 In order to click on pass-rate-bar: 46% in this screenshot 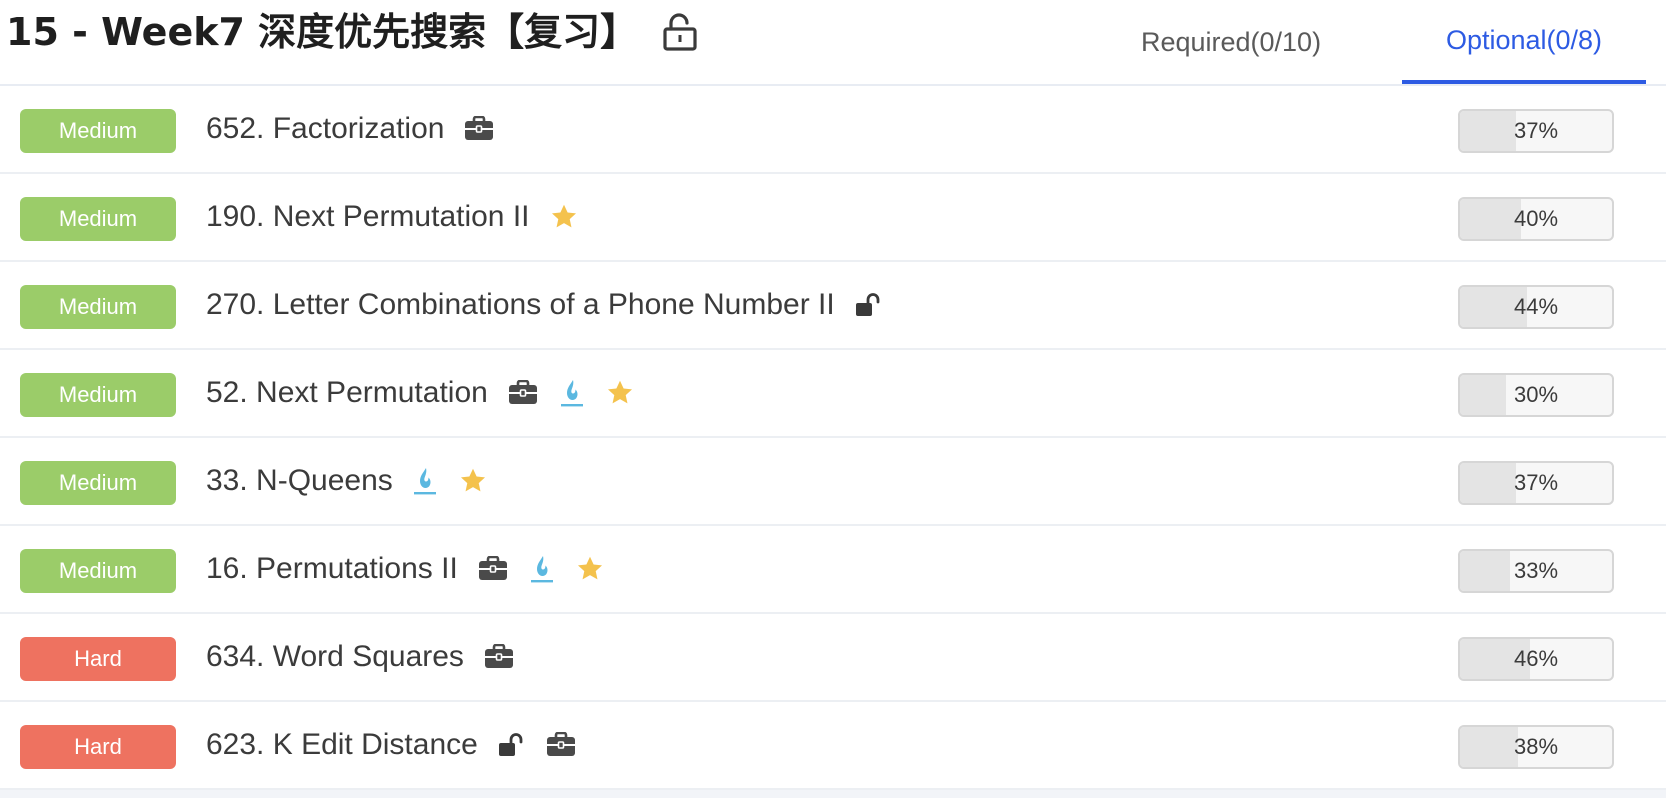, I will do `click(1536, 659)`.